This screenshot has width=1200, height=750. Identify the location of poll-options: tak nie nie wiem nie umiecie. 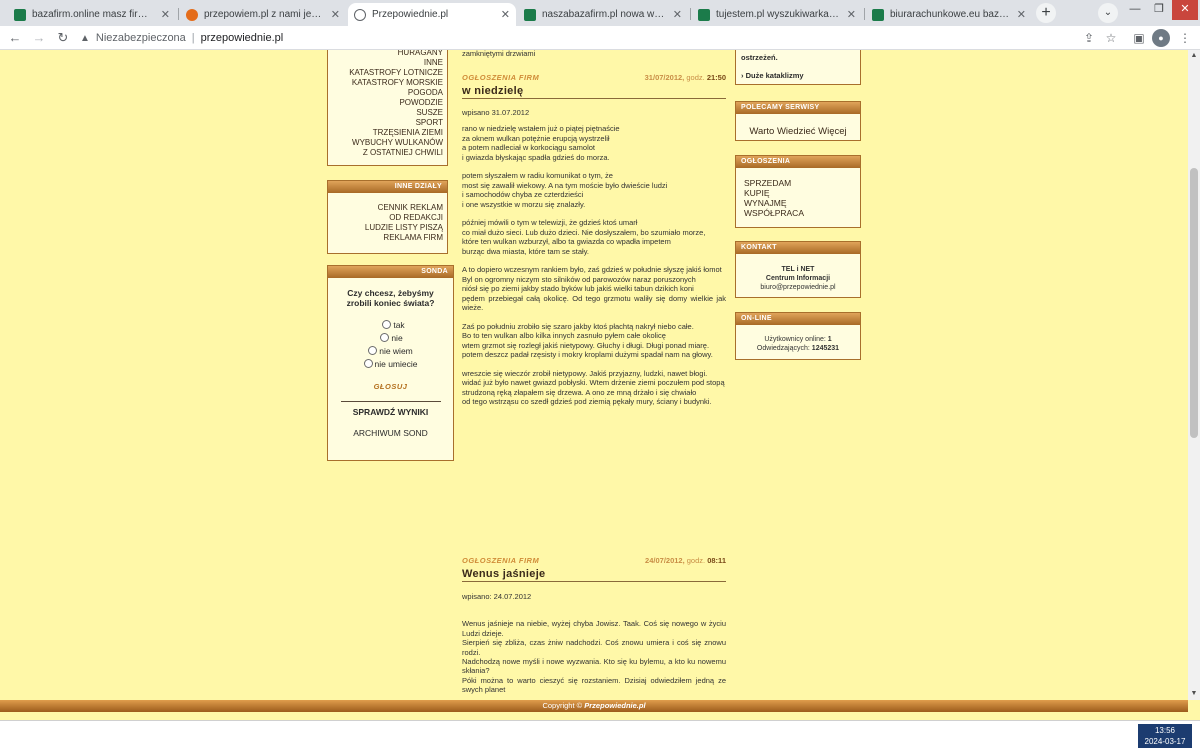
(390, 344).